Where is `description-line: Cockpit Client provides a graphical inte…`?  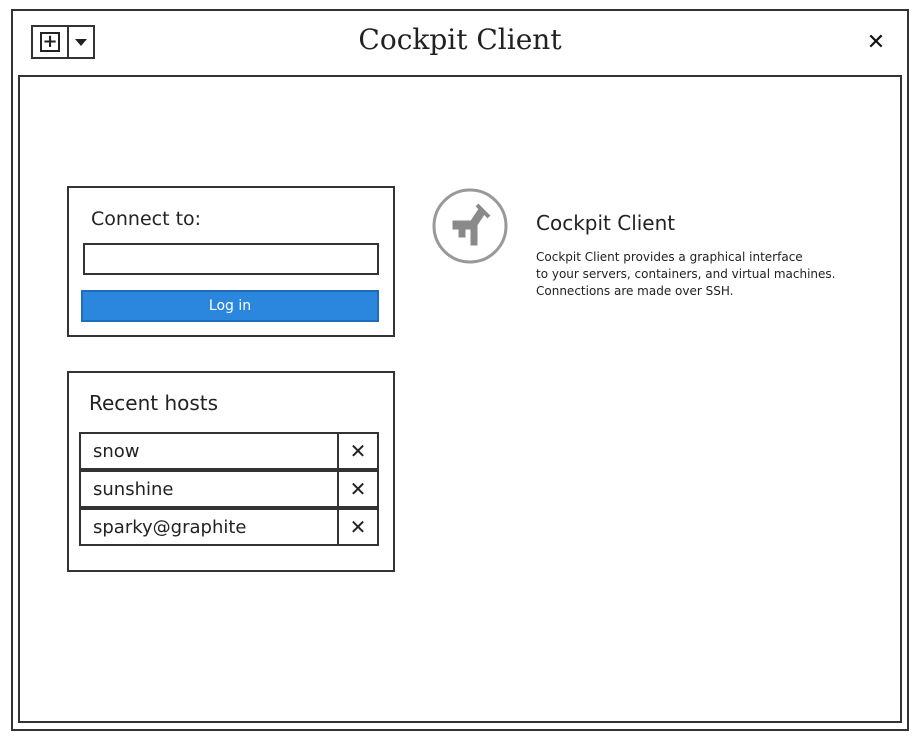
description-line: Cockpit Client provides a graphical inte… is located at coordinates (669, 257).